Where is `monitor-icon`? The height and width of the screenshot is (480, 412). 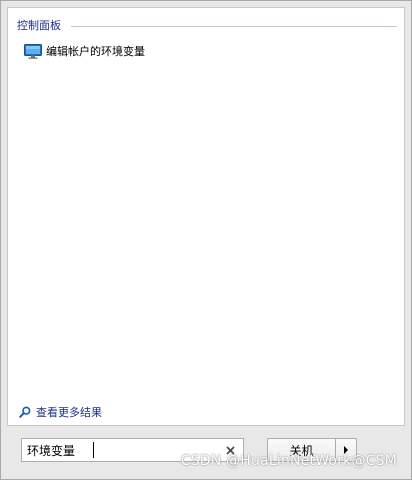
monitor-icon is located at coordinates (33, 51).